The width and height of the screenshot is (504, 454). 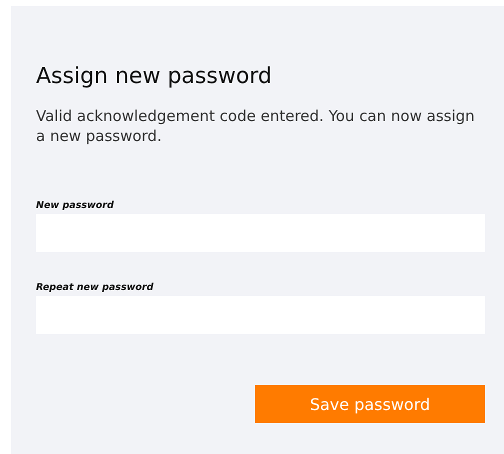 I want to click on form-title: Assign new password, so click(x=154, y=77).